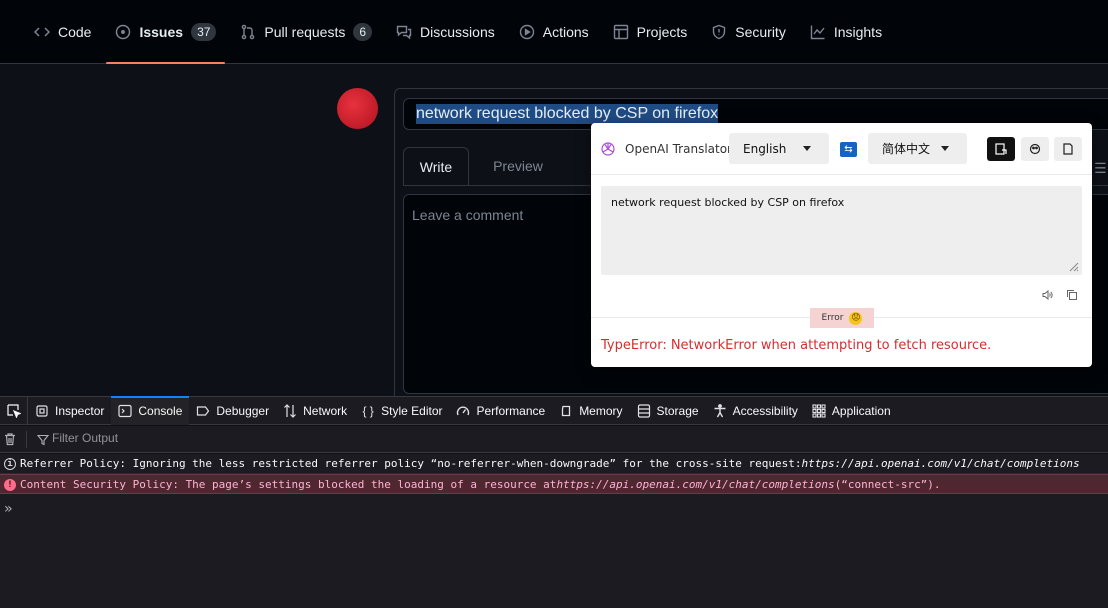  What do you see at coordinates (363, 32) in the screenshot?
I see `pull-requests-count-badge: 6` at bounding box center [363, 32].